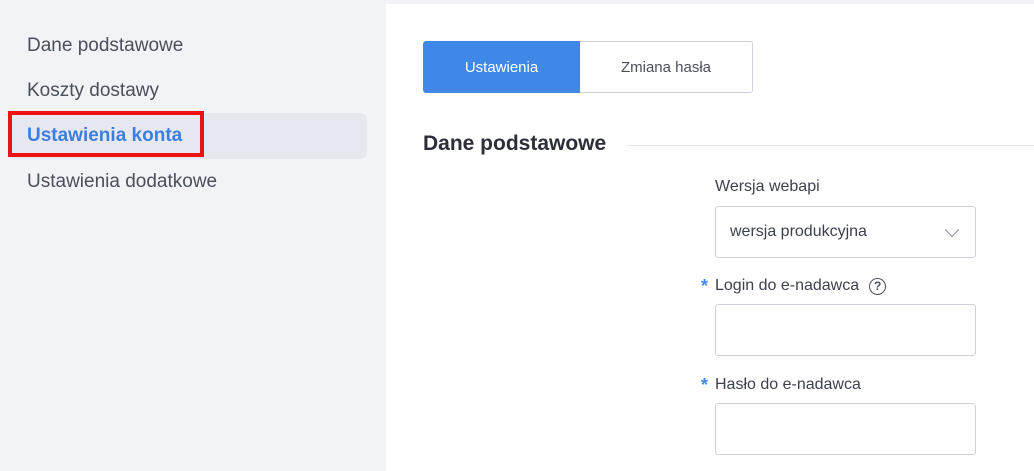 The height and width of the screenshot is (471, 1034). What do you see at coordinates (122, 181) in the screenshot?
I see `sidebar-item-label: Ustawienia dodatkowe` at bounding box center [122, 181].